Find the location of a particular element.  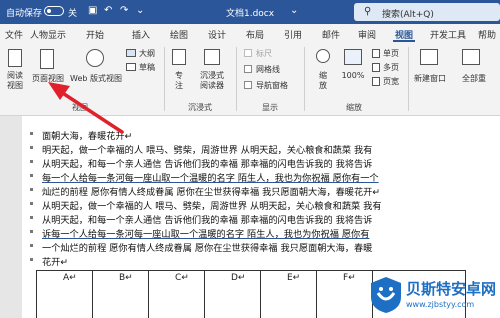

watermark-url: www.zjbstyy.com is located at coordinates (440, 304).